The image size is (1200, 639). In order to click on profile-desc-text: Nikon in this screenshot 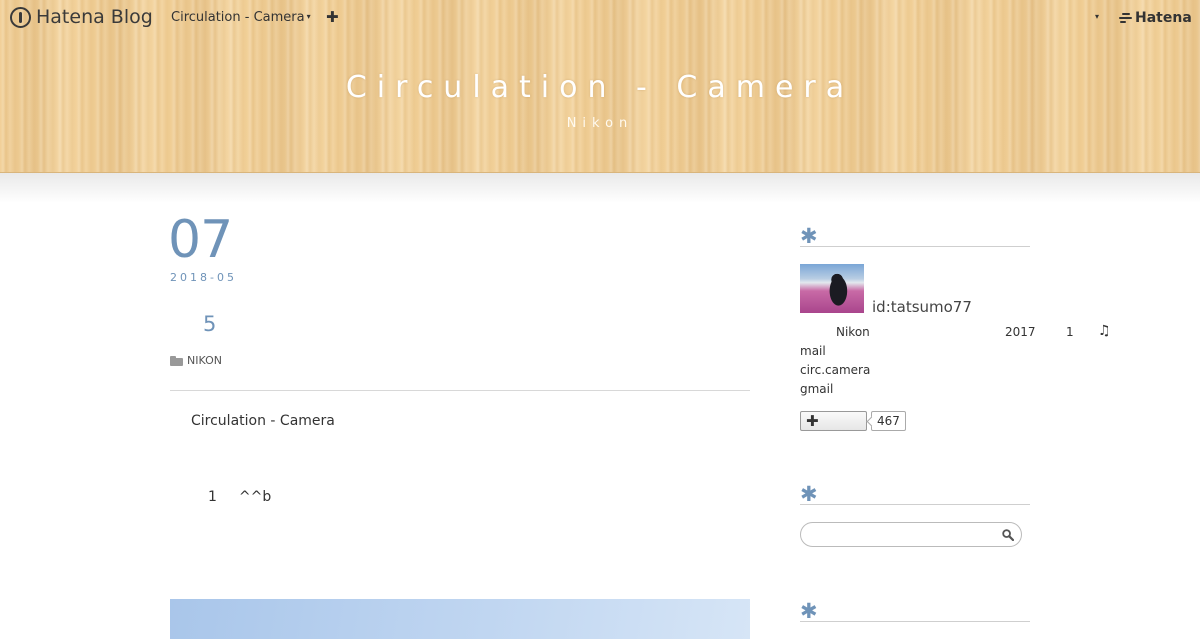, I will do `click(853, 332)`.